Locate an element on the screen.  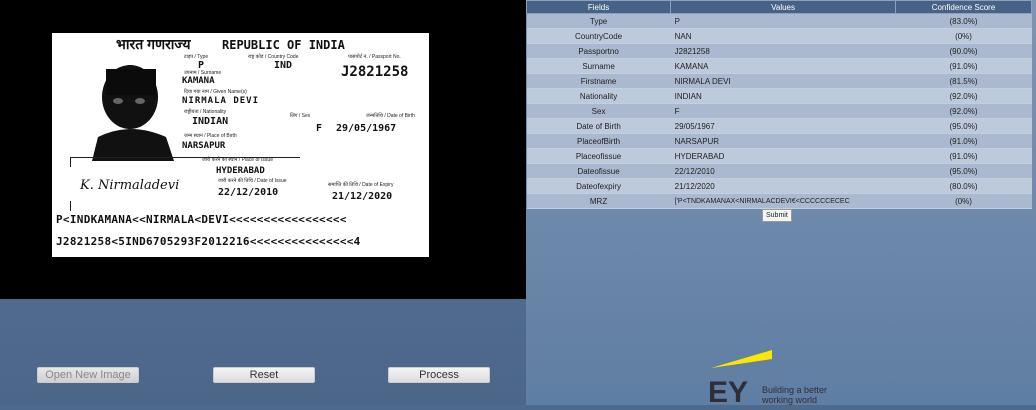
reset-button: Reset is located at coordinates (264, 375).